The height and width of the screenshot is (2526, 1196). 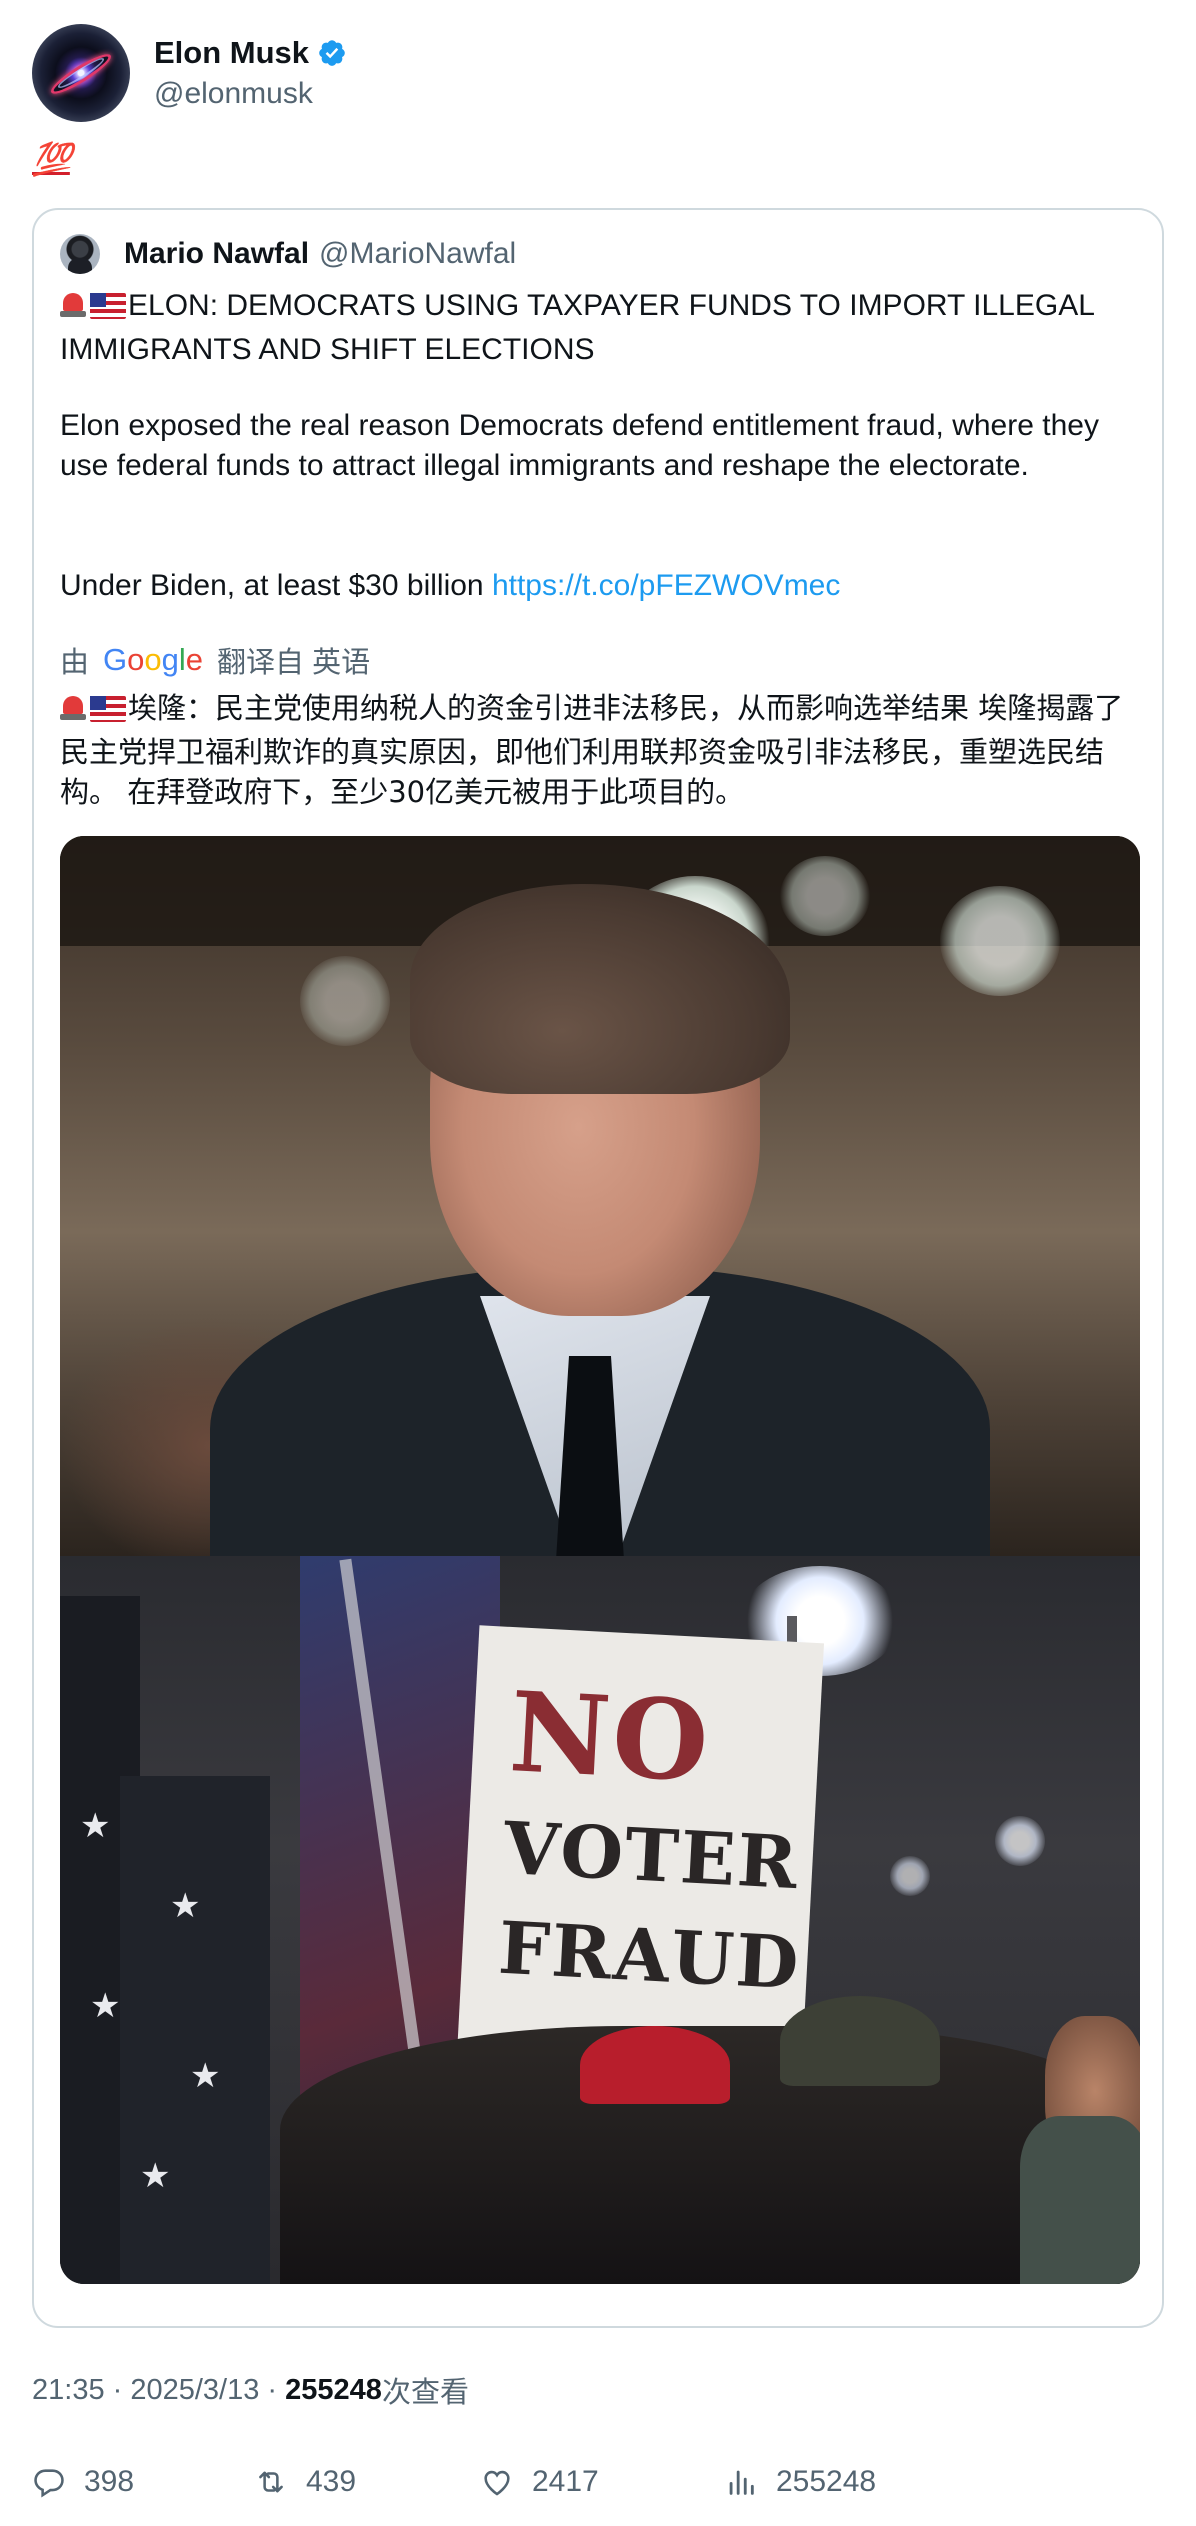 I want to click on post-text: 💯, so click(x=52, y=159).